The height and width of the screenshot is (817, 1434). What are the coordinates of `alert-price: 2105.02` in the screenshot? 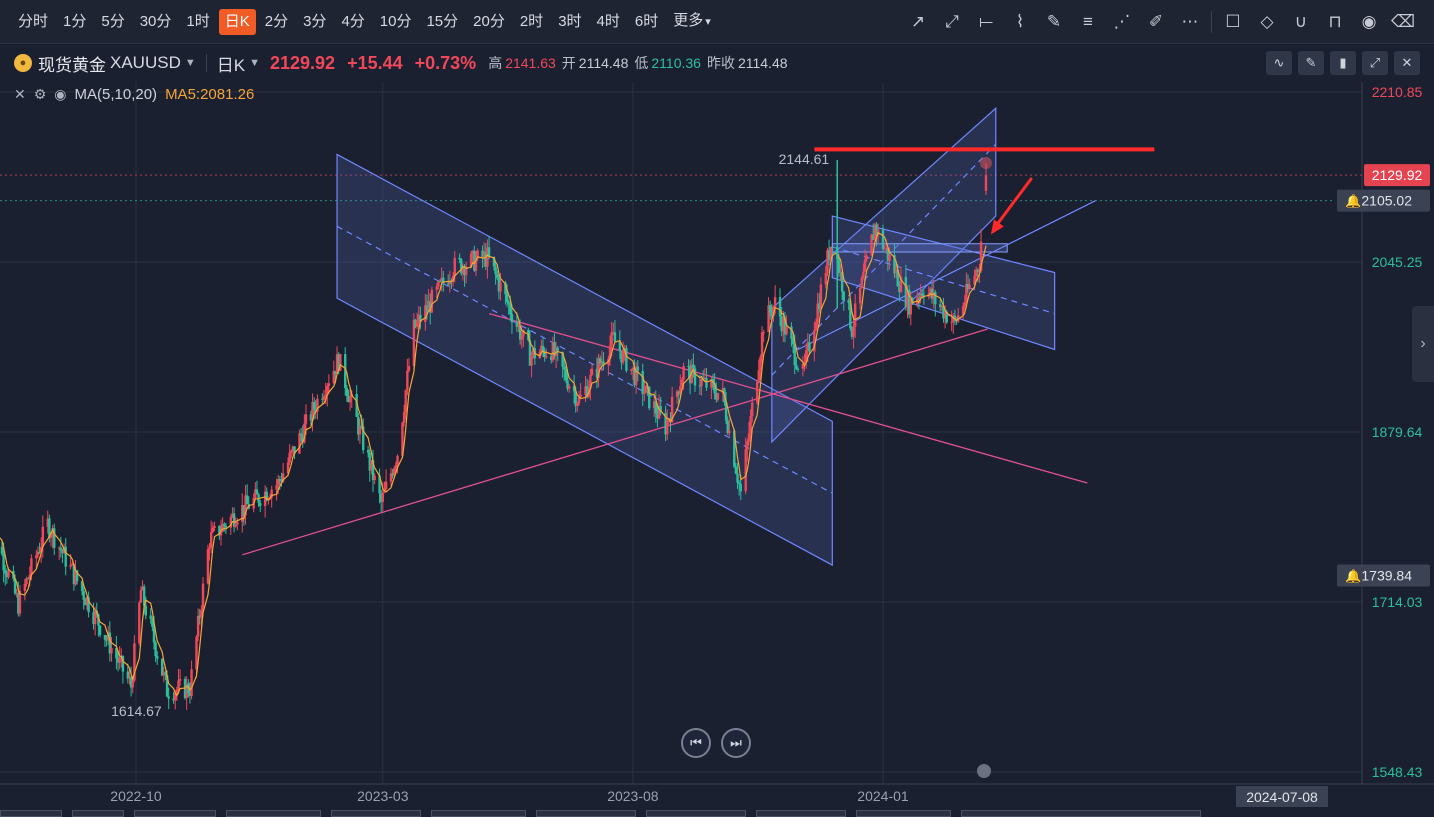 It's located at (1386, 201).